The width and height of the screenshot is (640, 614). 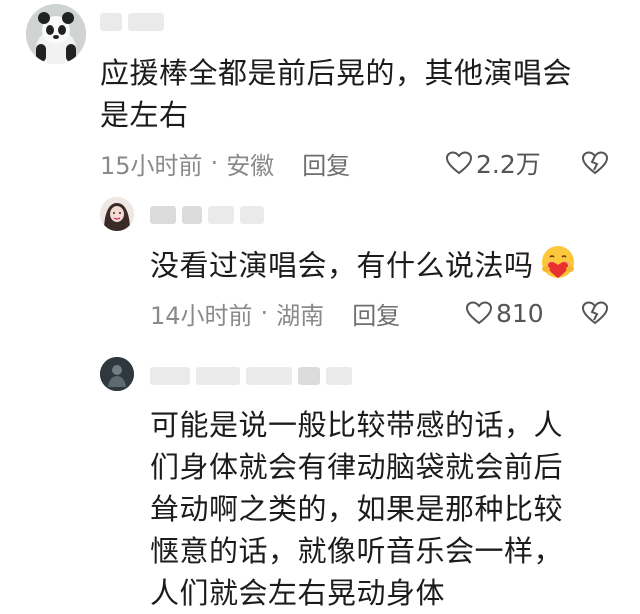 I want to click on panda-avatar-icon, so click(x=56, y=34).